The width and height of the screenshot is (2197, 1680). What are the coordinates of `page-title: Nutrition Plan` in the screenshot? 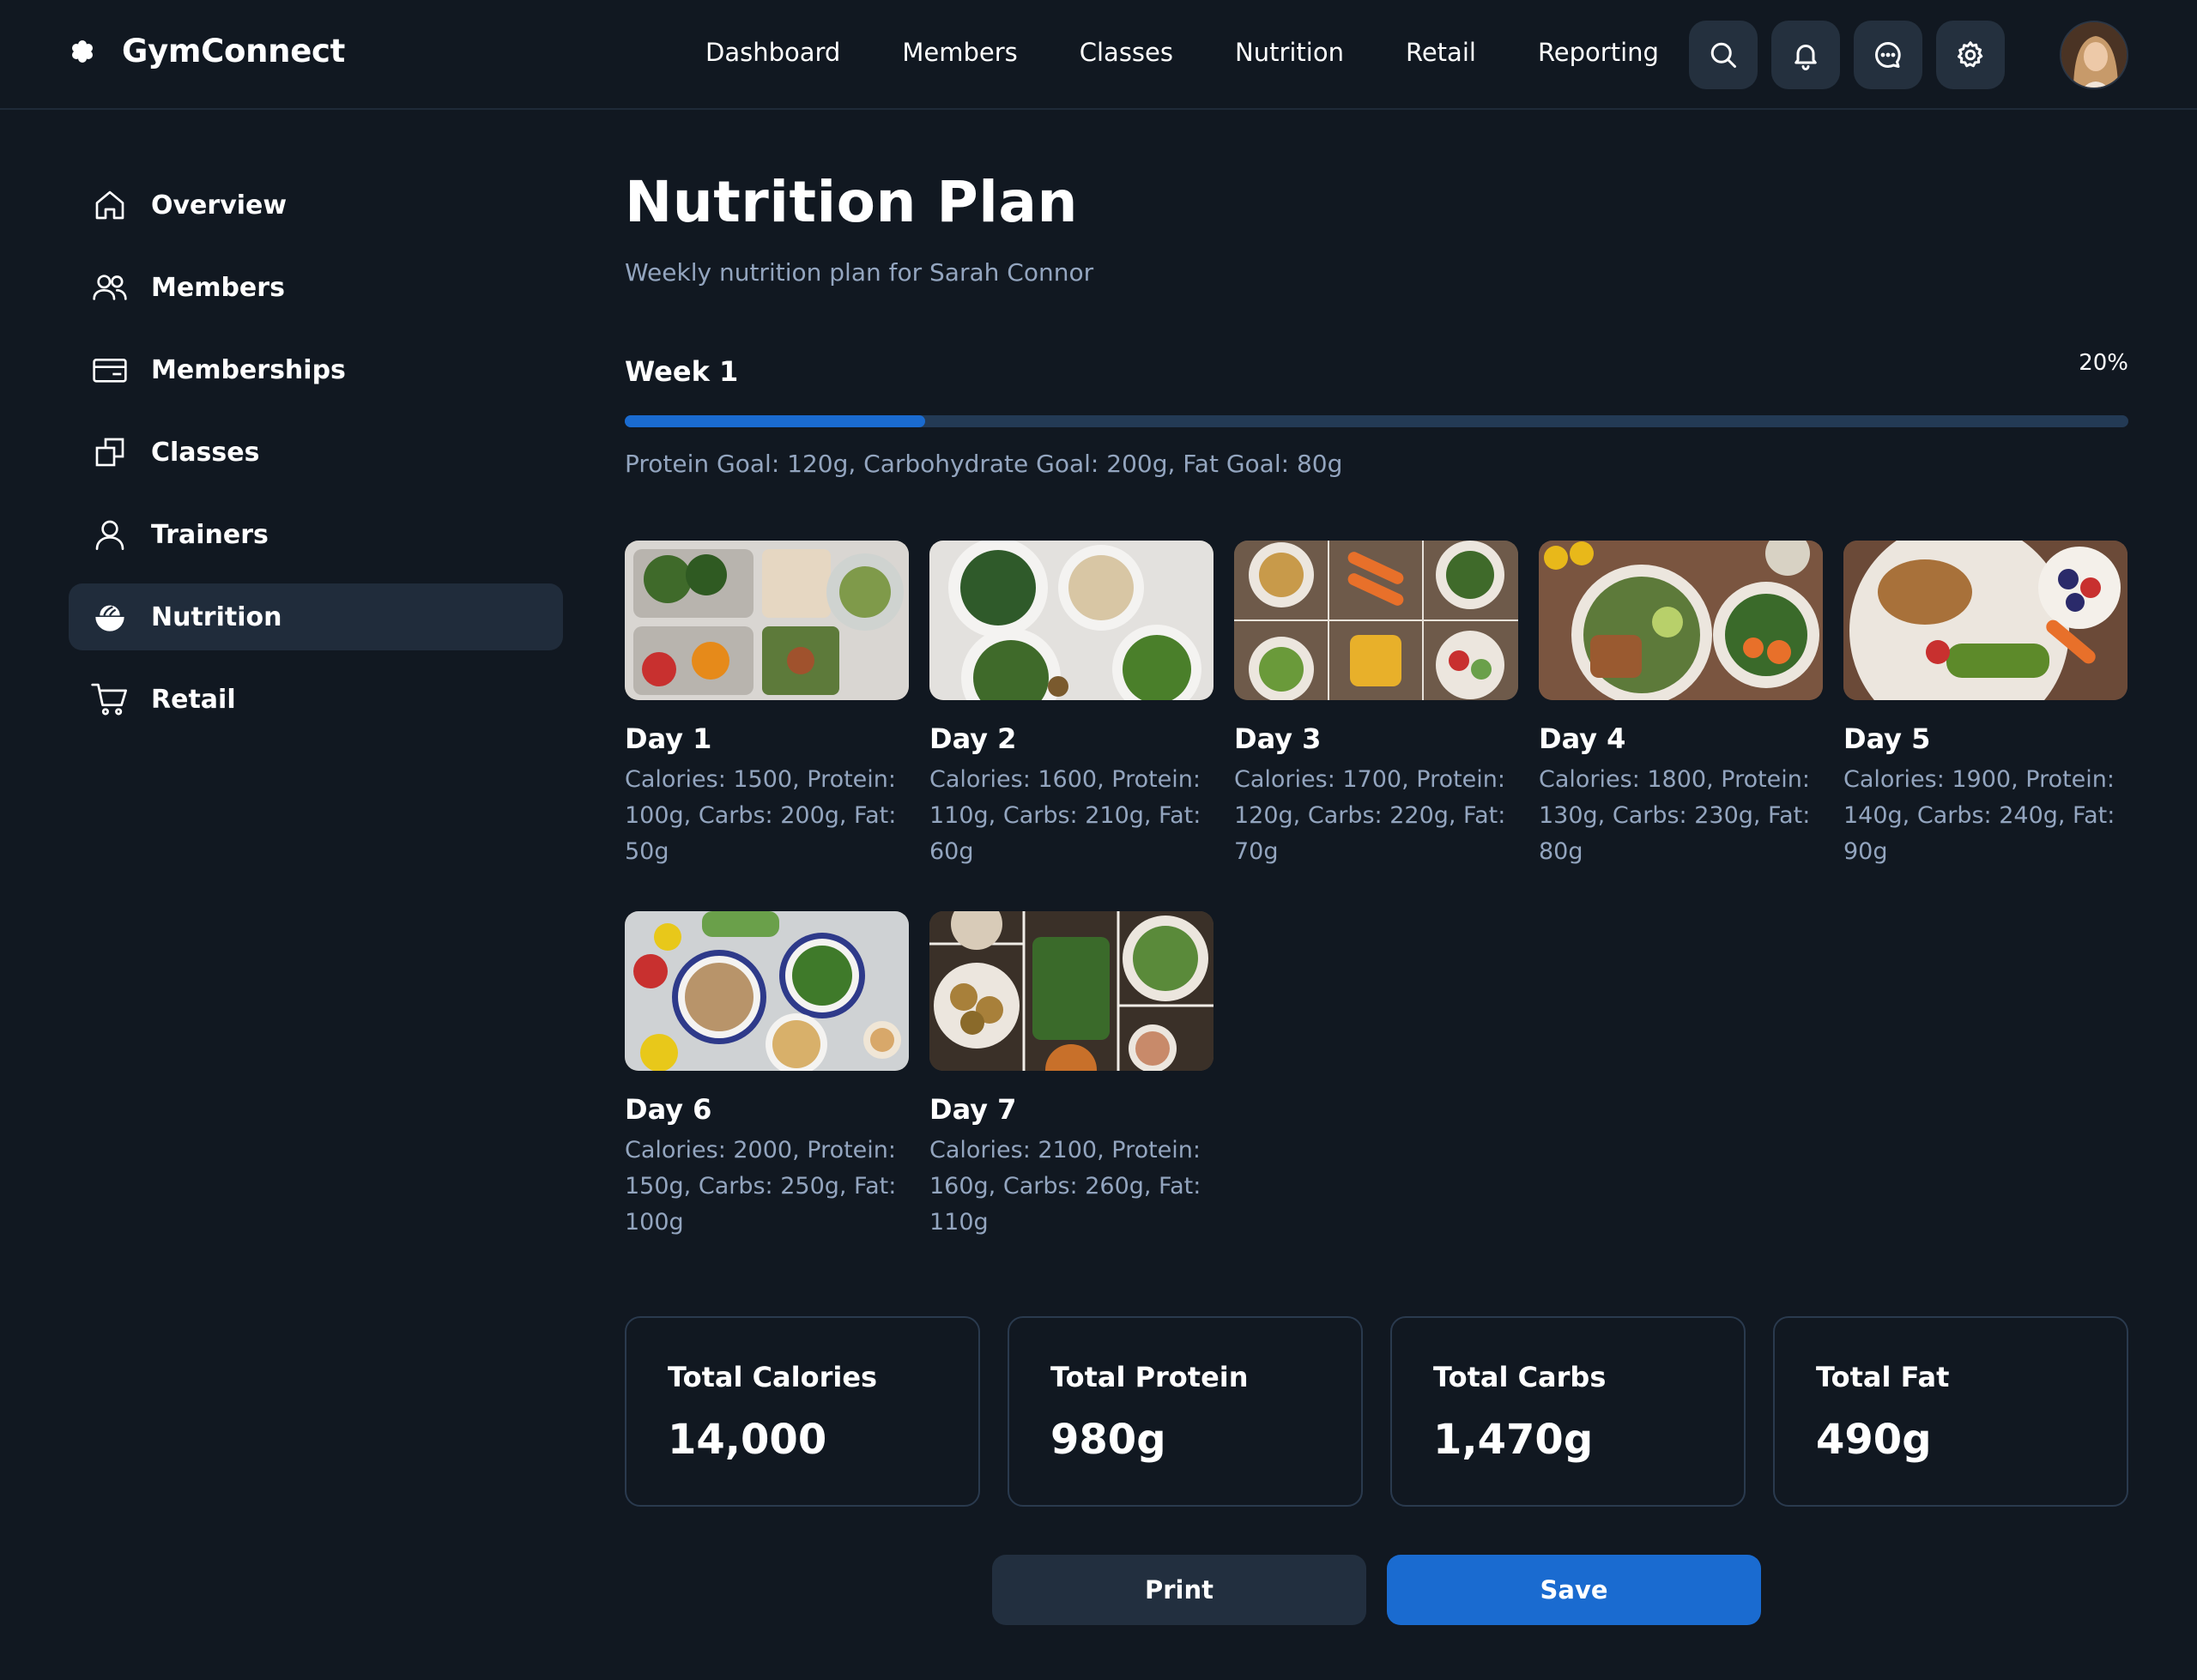 It's located at (851, 202).